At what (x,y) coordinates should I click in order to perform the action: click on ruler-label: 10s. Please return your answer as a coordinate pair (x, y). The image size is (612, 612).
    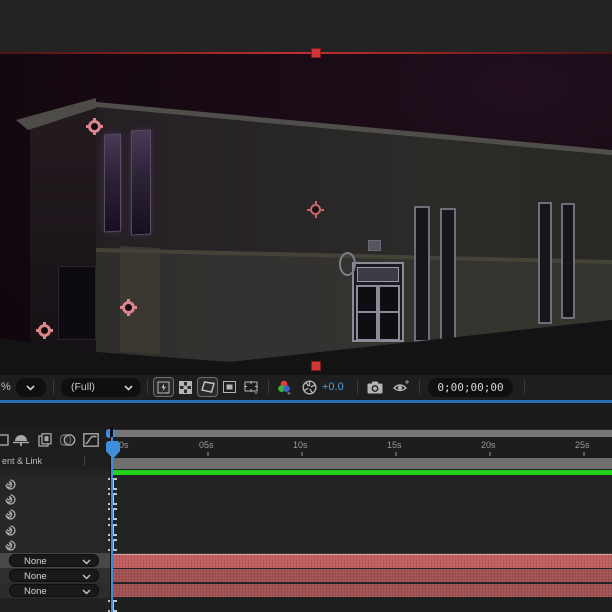
    Looking at the image, I should click on (300, 445).